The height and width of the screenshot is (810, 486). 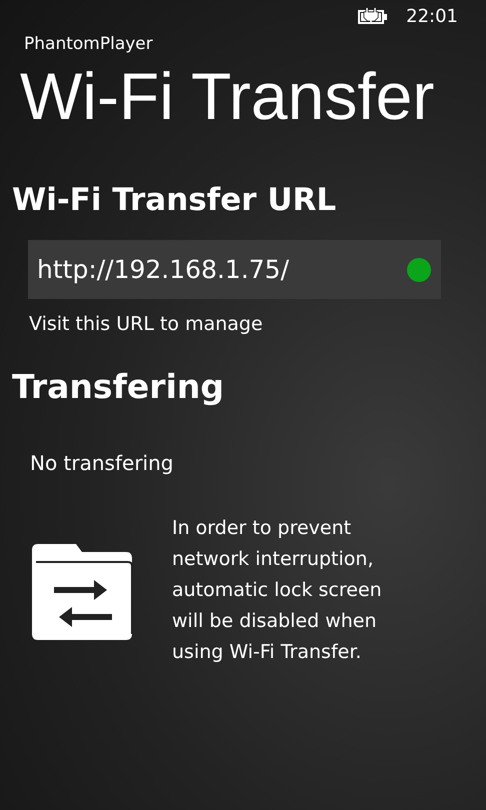 I want to click on section-heading: Wi-Fi Transfer URL, so click(x=175, y=200).